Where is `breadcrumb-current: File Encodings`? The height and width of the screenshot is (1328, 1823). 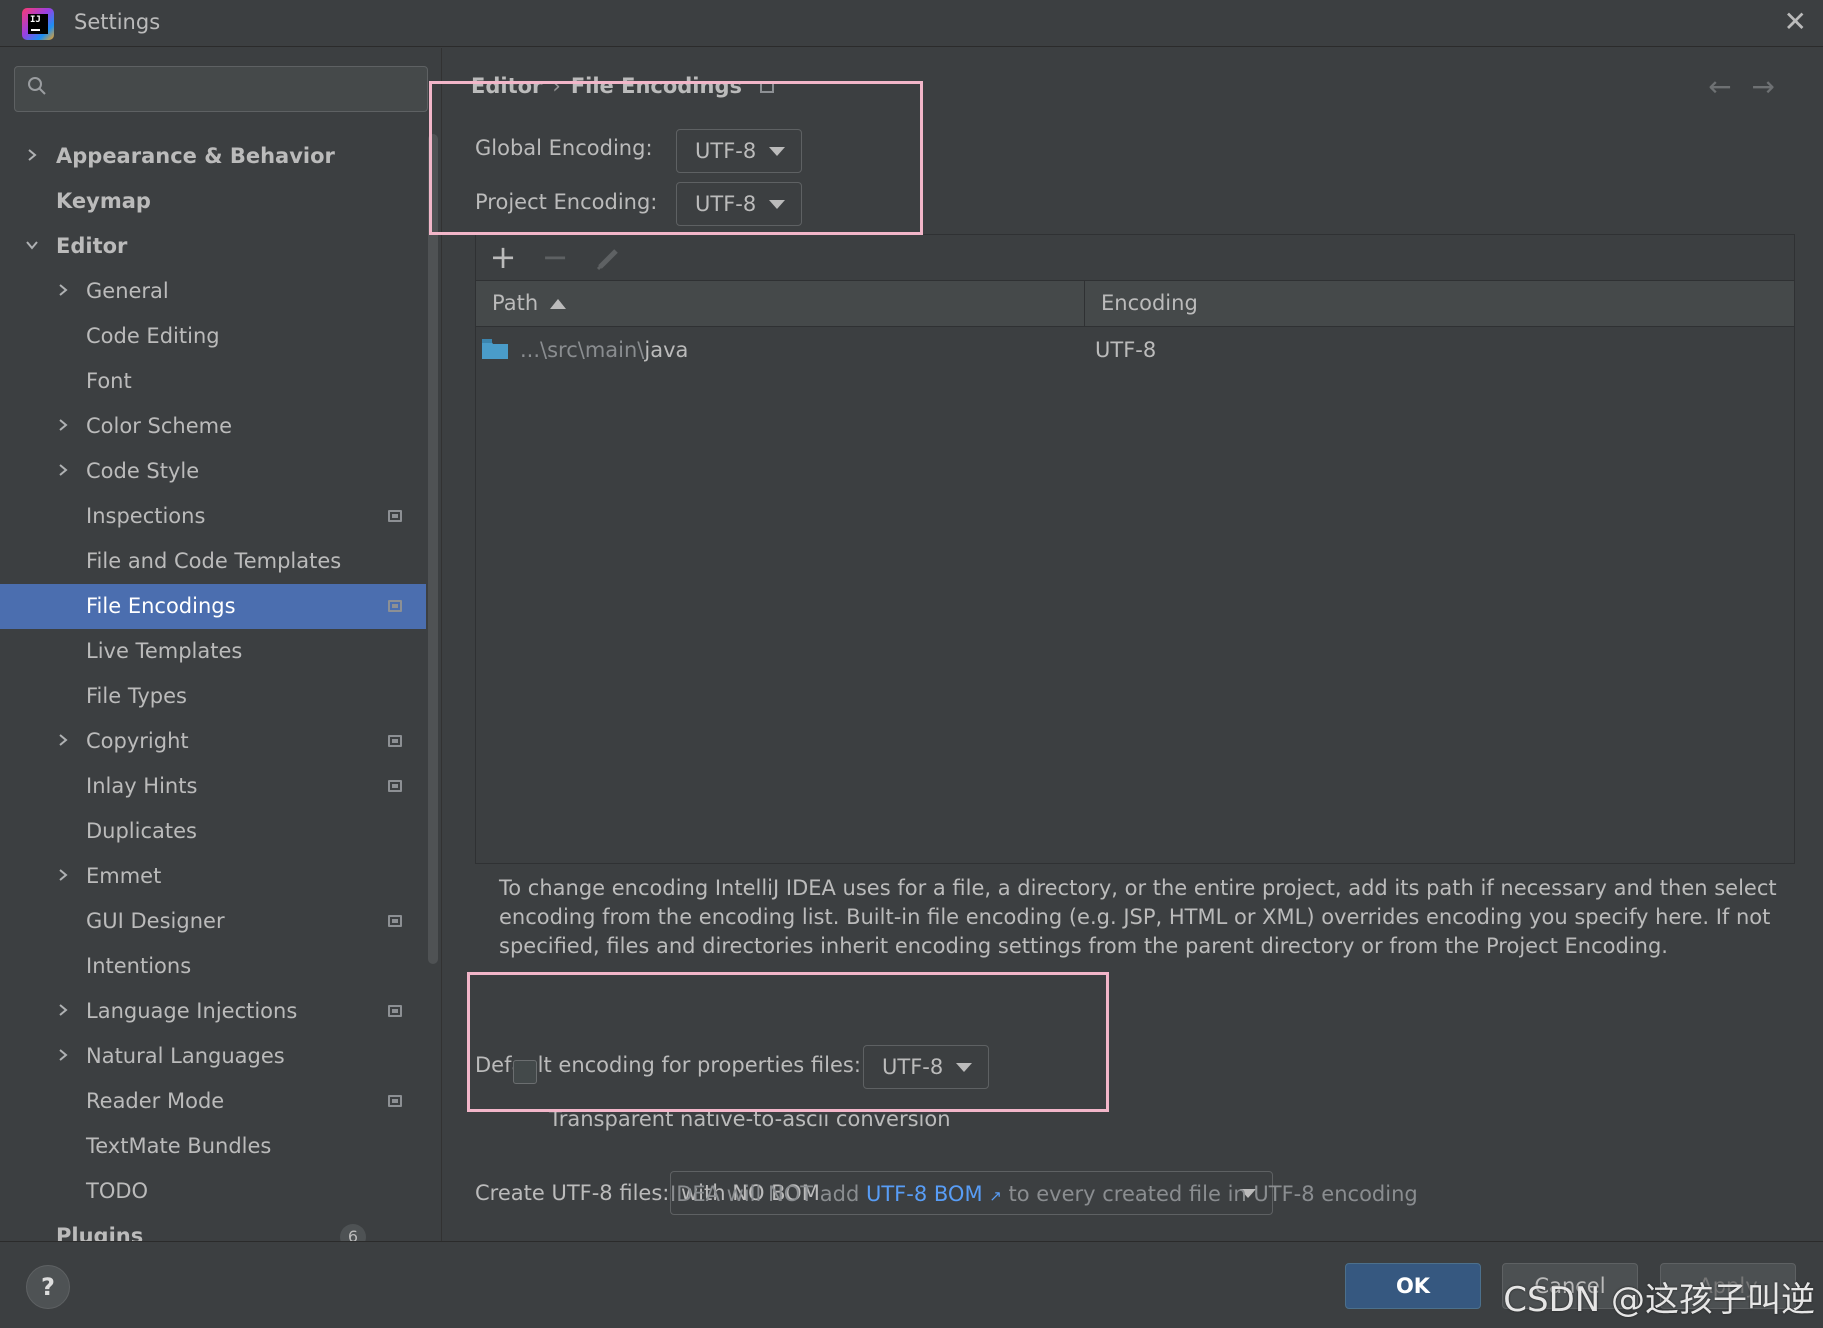
breadcrumb-current: File Encodings is located at coordinates (656, 86).